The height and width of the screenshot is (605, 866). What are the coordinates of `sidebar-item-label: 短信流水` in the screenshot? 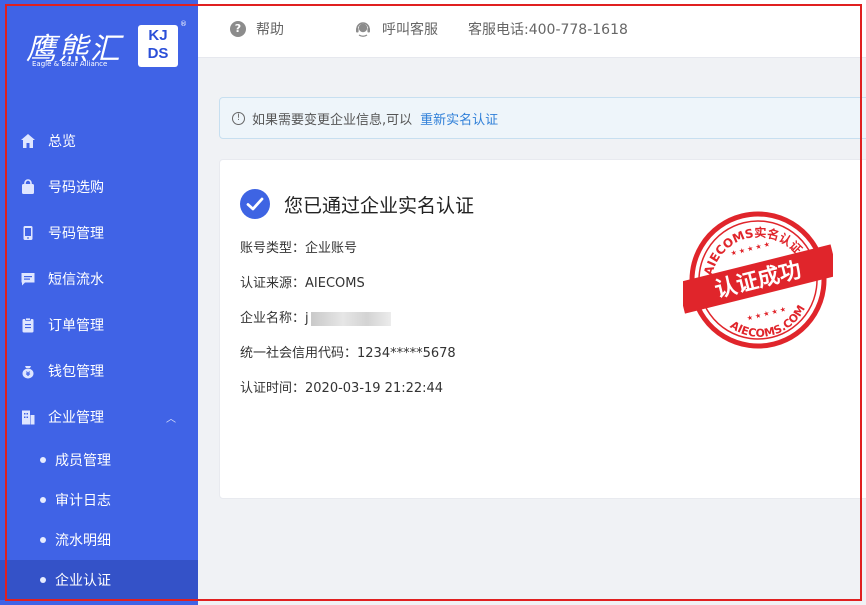 It's located at (76, 280).